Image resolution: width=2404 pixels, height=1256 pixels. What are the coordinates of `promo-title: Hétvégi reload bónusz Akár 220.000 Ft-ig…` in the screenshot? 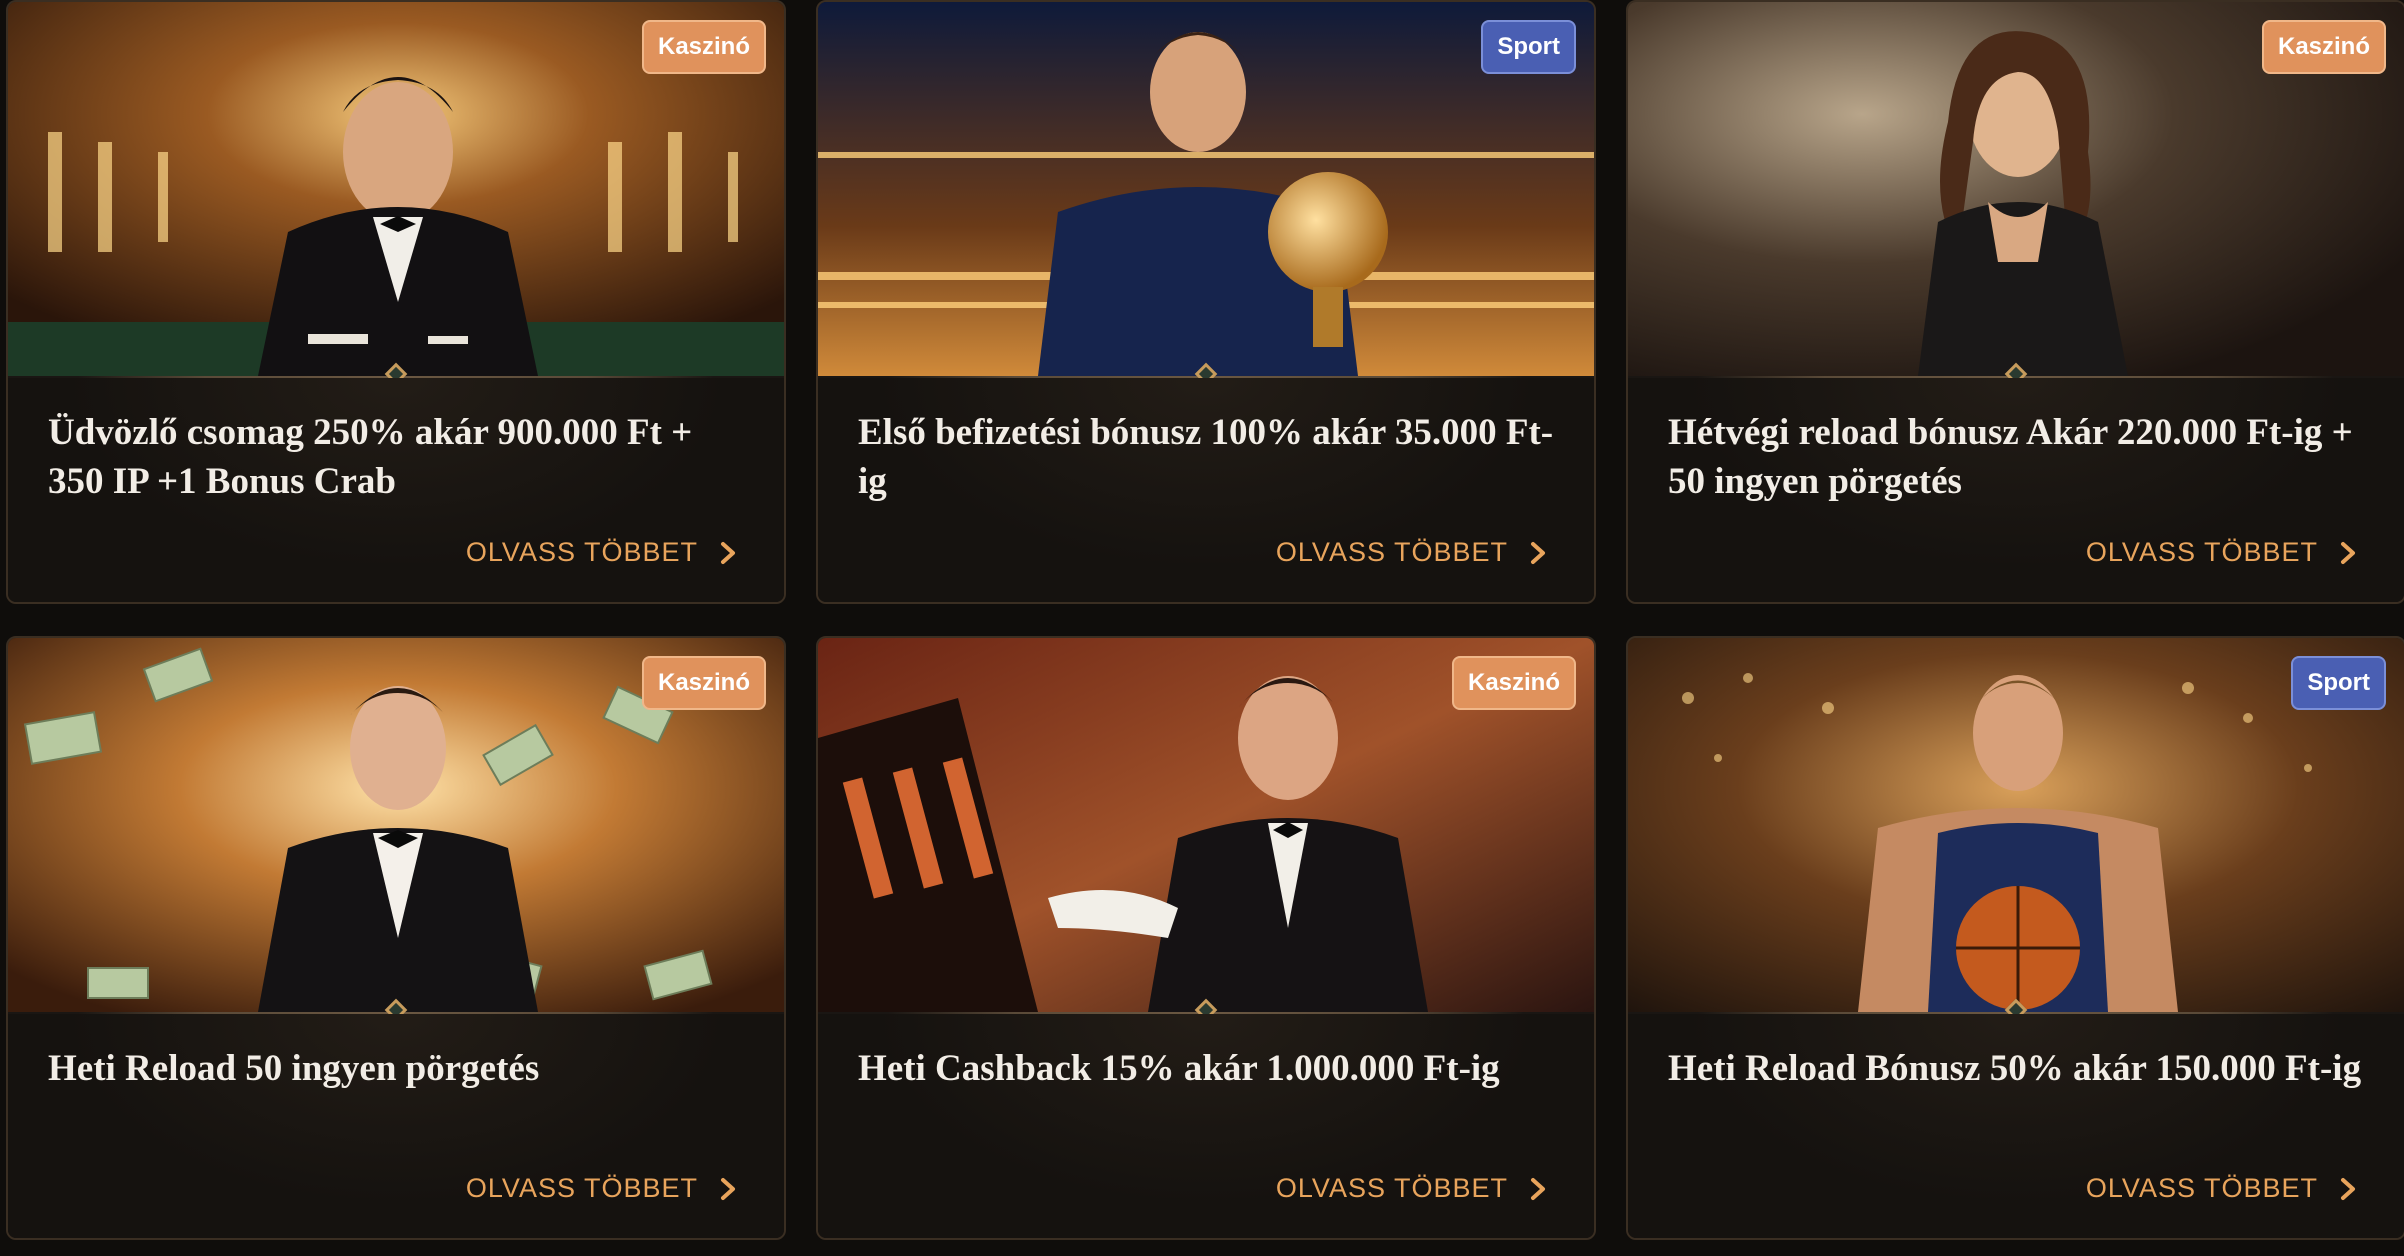 It's located at (2010, 457).